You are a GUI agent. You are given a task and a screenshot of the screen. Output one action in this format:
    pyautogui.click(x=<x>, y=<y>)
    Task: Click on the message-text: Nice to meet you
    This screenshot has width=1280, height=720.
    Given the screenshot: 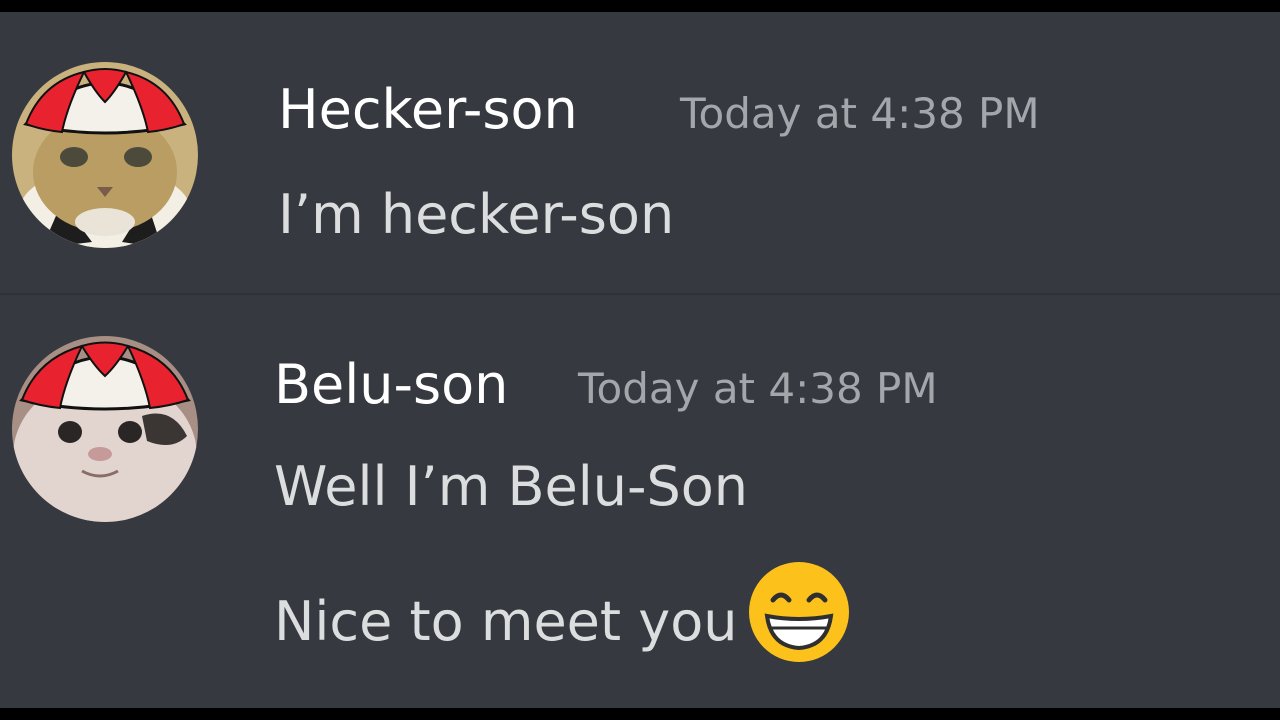 What is the action you would take?
    pyautogui.click(x=562, y=621)
    